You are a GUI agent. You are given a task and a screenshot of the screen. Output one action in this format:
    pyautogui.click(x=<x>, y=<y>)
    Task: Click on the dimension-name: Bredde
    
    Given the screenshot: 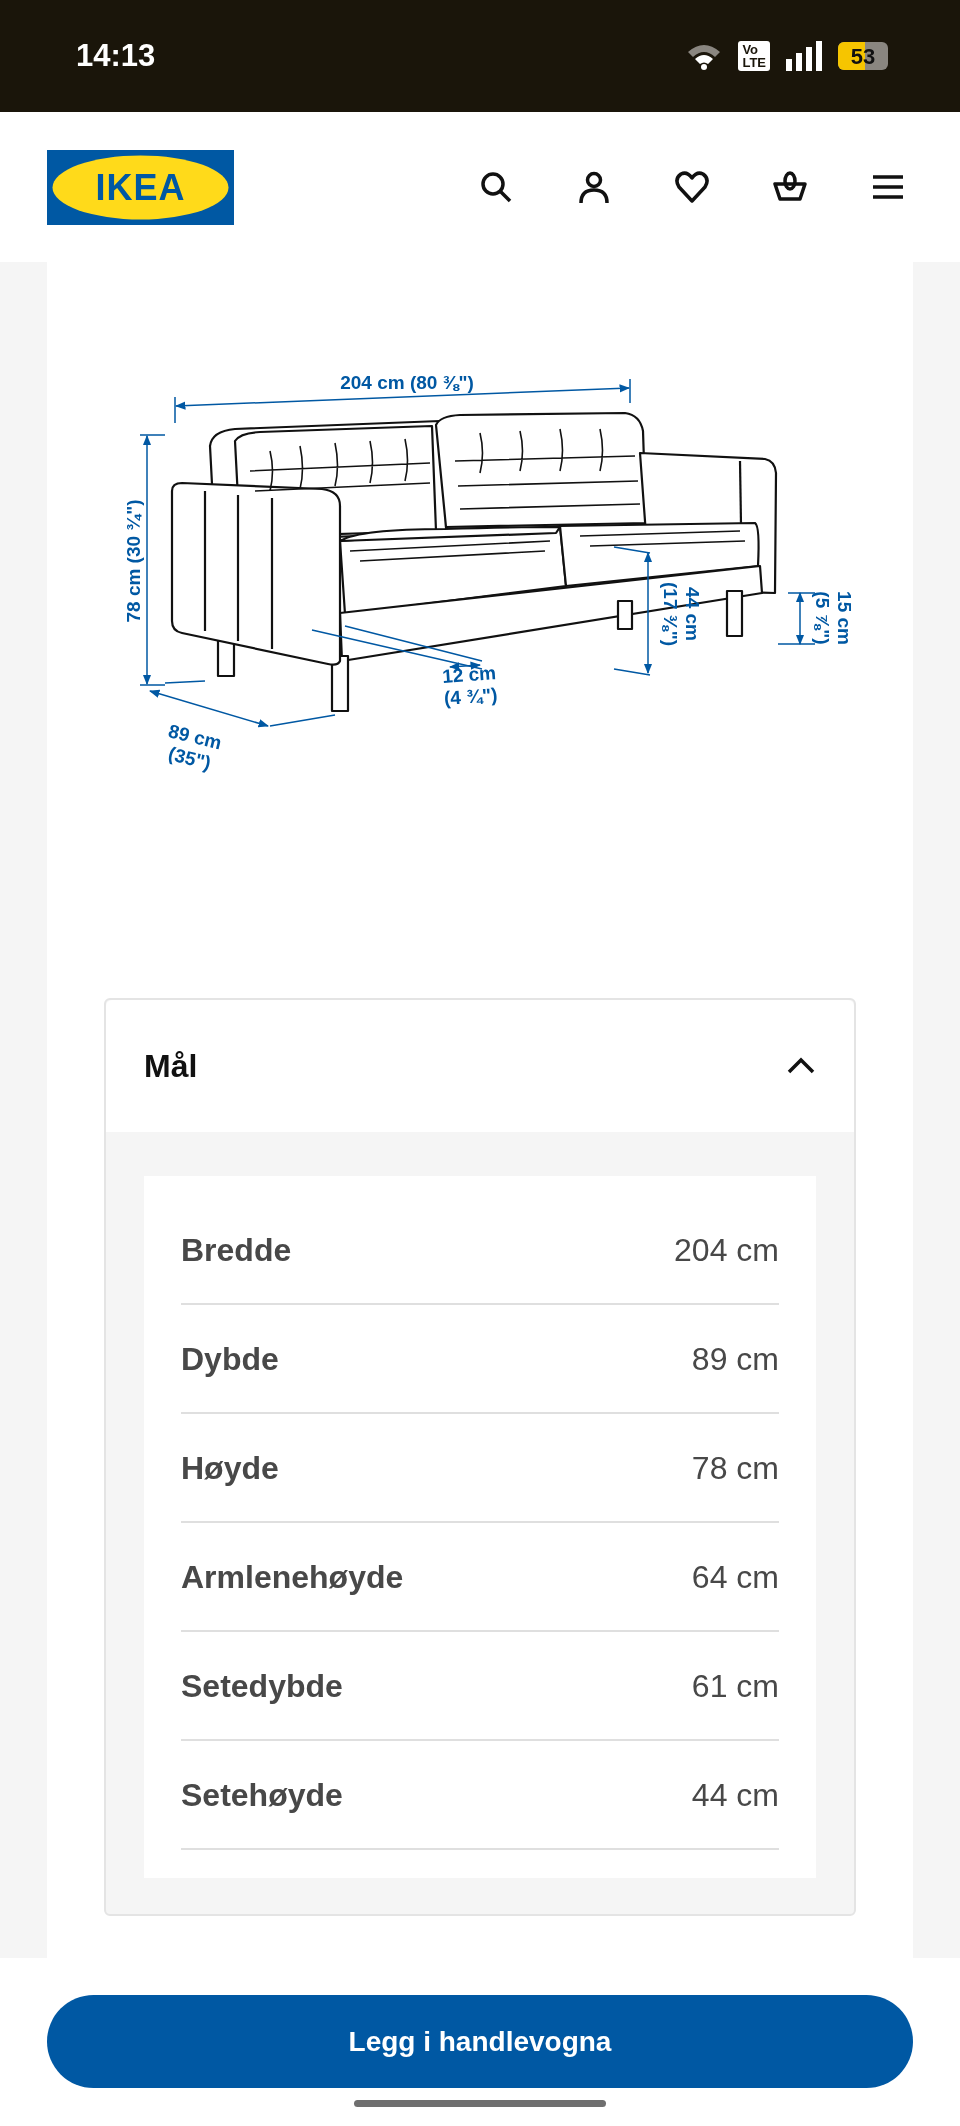 What is the action you would take?
    pyautogui.click(x=236, y=1250)
    